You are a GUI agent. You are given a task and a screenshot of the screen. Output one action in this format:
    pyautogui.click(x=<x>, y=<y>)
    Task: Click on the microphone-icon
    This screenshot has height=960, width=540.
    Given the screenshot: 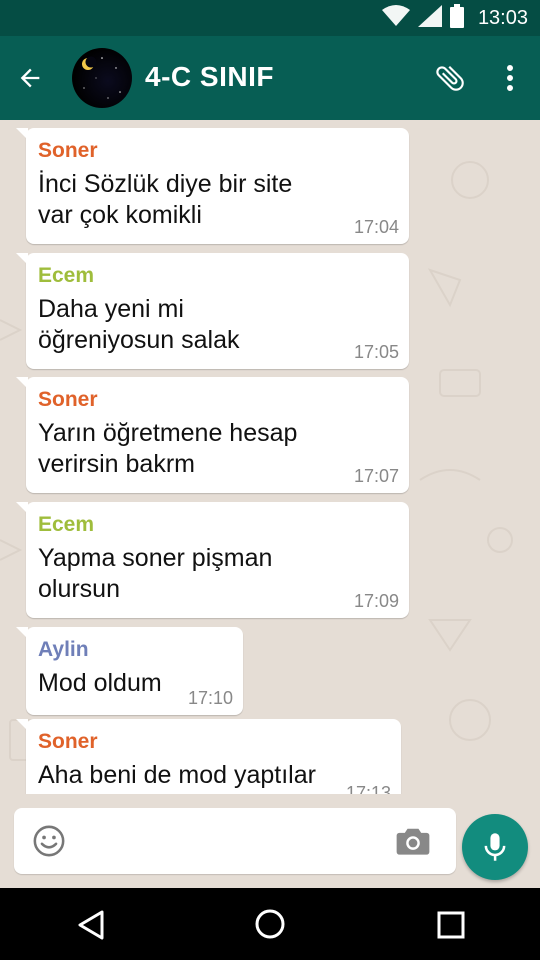 What is the action you would take?
    pyautogui.click(x=495, y=847)
    